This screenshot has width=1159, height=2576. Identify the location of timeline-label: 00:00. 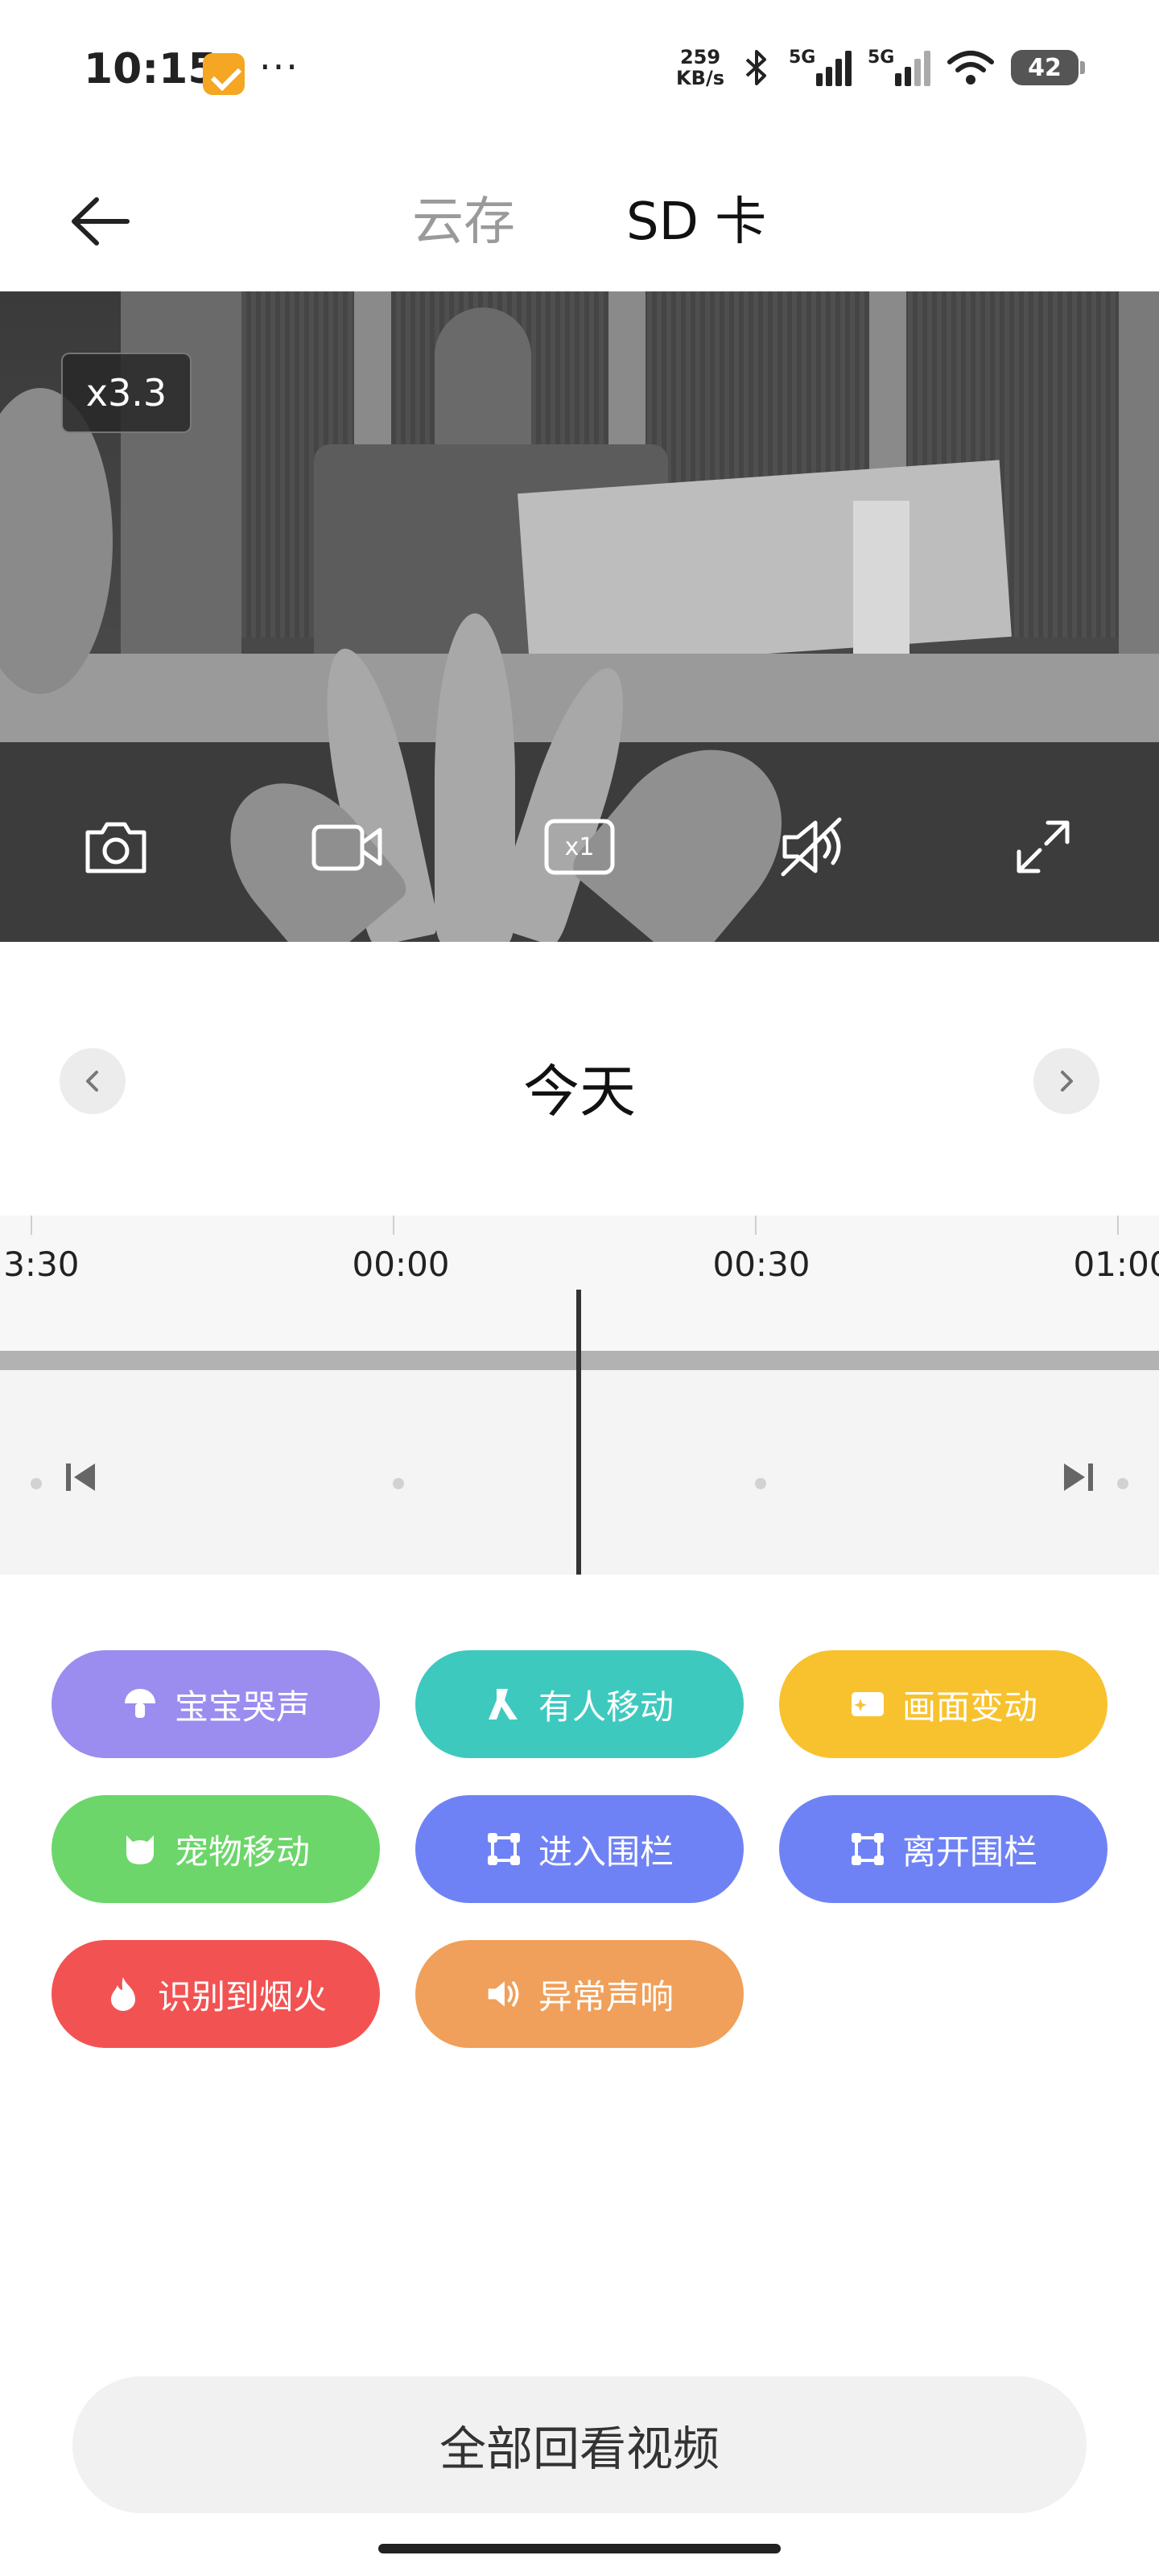
(401, 1264).